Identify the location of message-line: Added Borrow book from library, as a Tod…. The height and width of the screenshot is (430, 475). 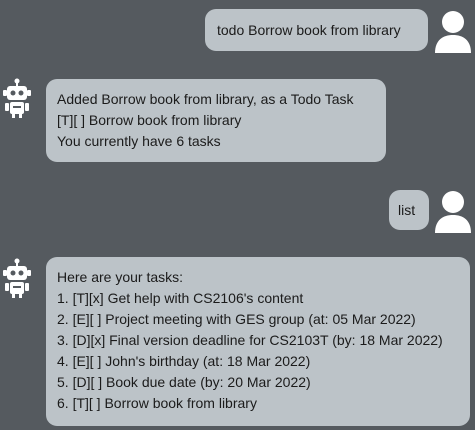
(205, 99).